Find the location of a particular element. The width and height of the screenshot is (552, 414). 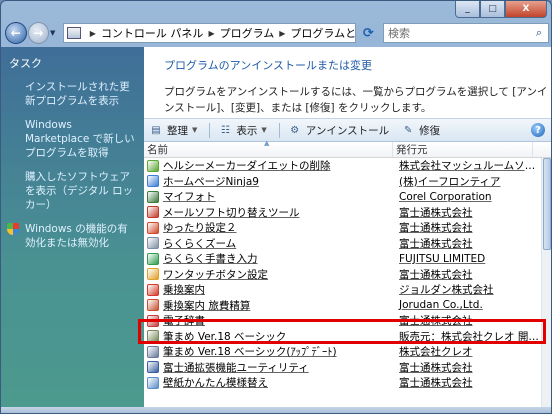

table-row: ホームページNinja9 (株)イーフロンティア is located at coordinates (342, 182).